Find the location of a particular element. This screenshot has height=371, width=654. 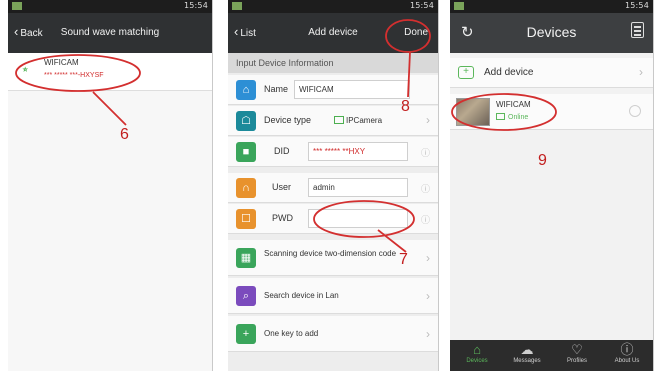

device-type-icon: ☖ is located at coordinates (246, 121).